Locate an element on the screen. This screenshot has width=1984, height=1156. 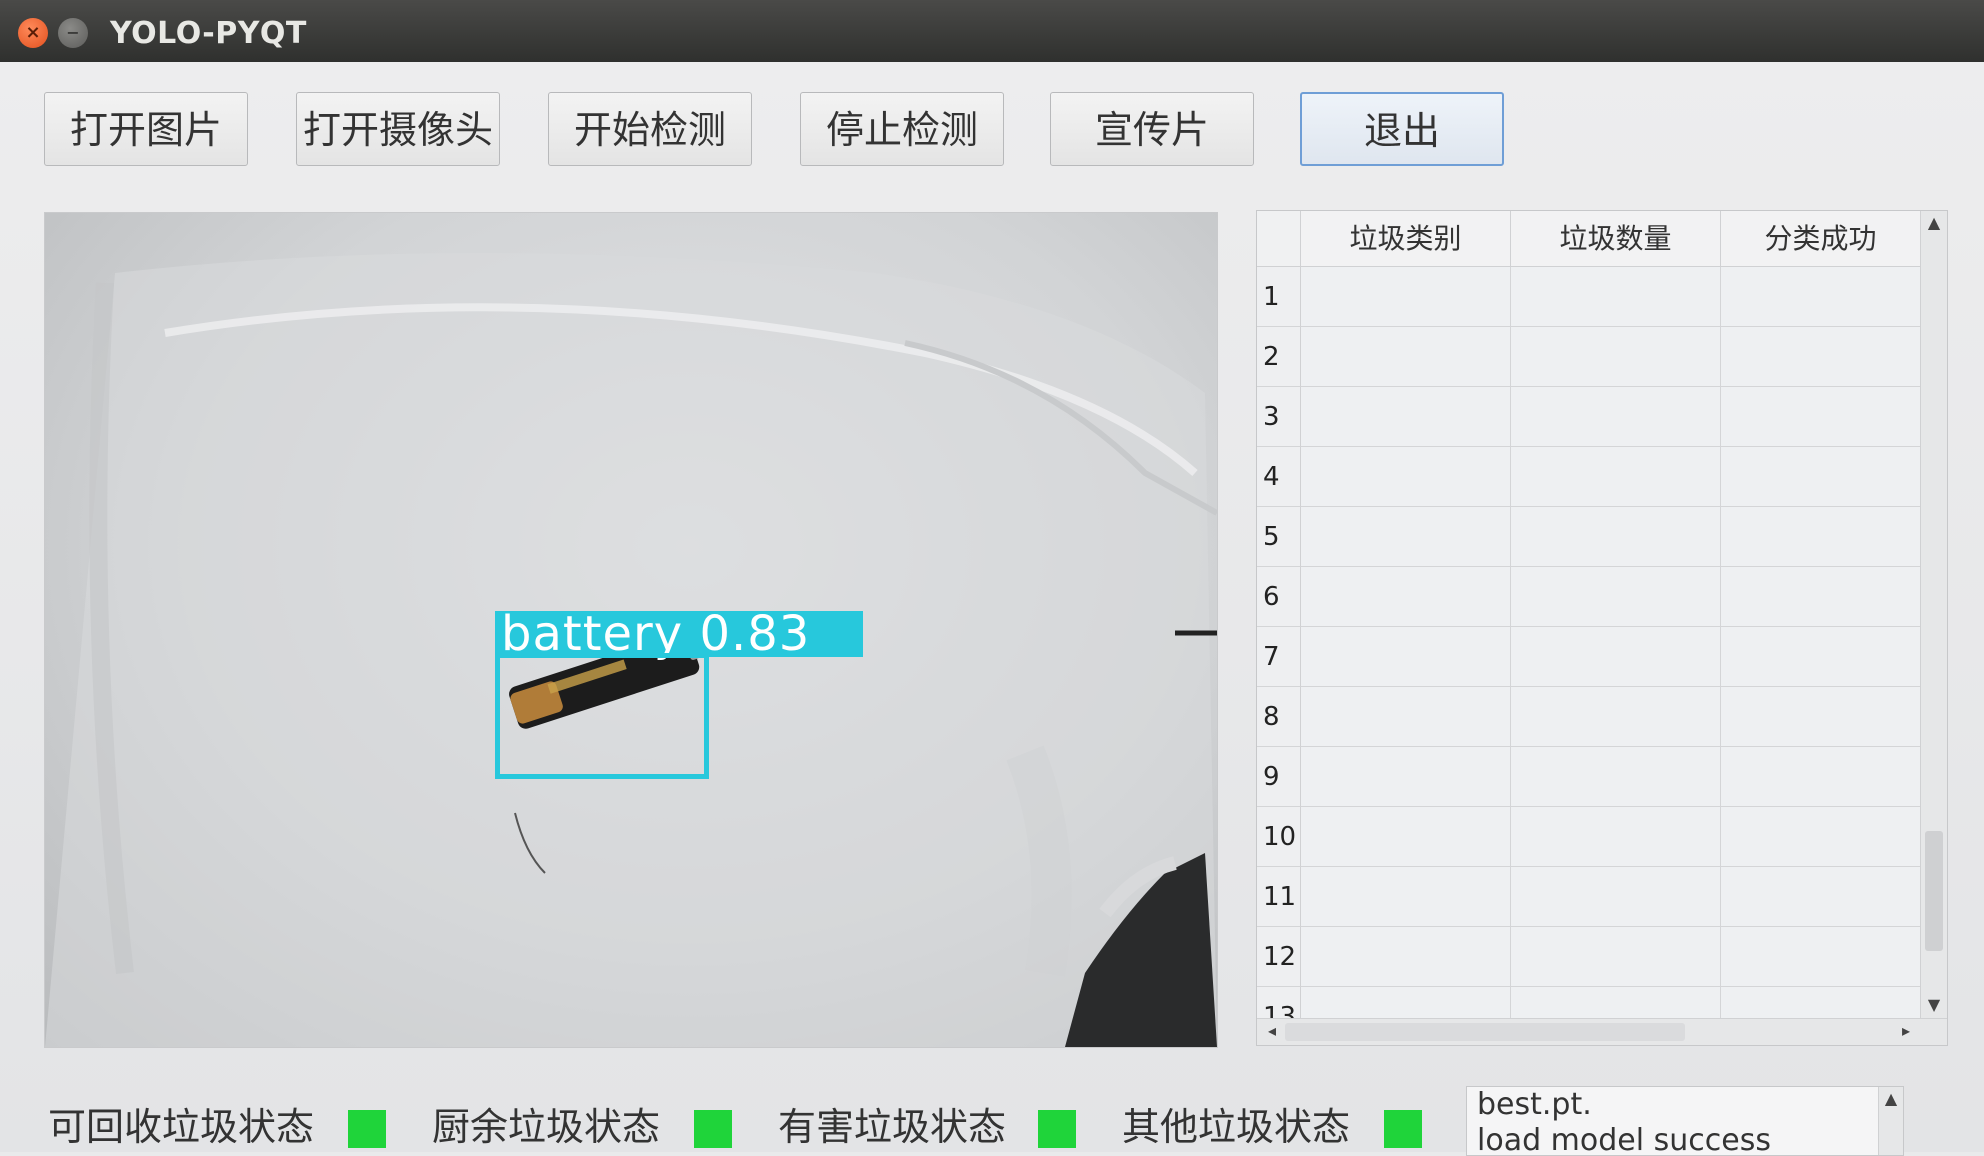
row-header: 10 is located at coordinates (1279, 837).